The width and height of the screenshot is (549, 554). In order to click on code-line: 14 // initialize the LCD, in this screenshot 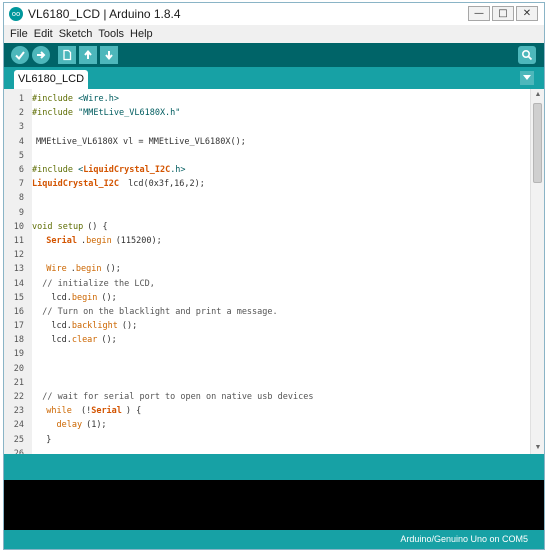, I will do `click(264, 283)`.